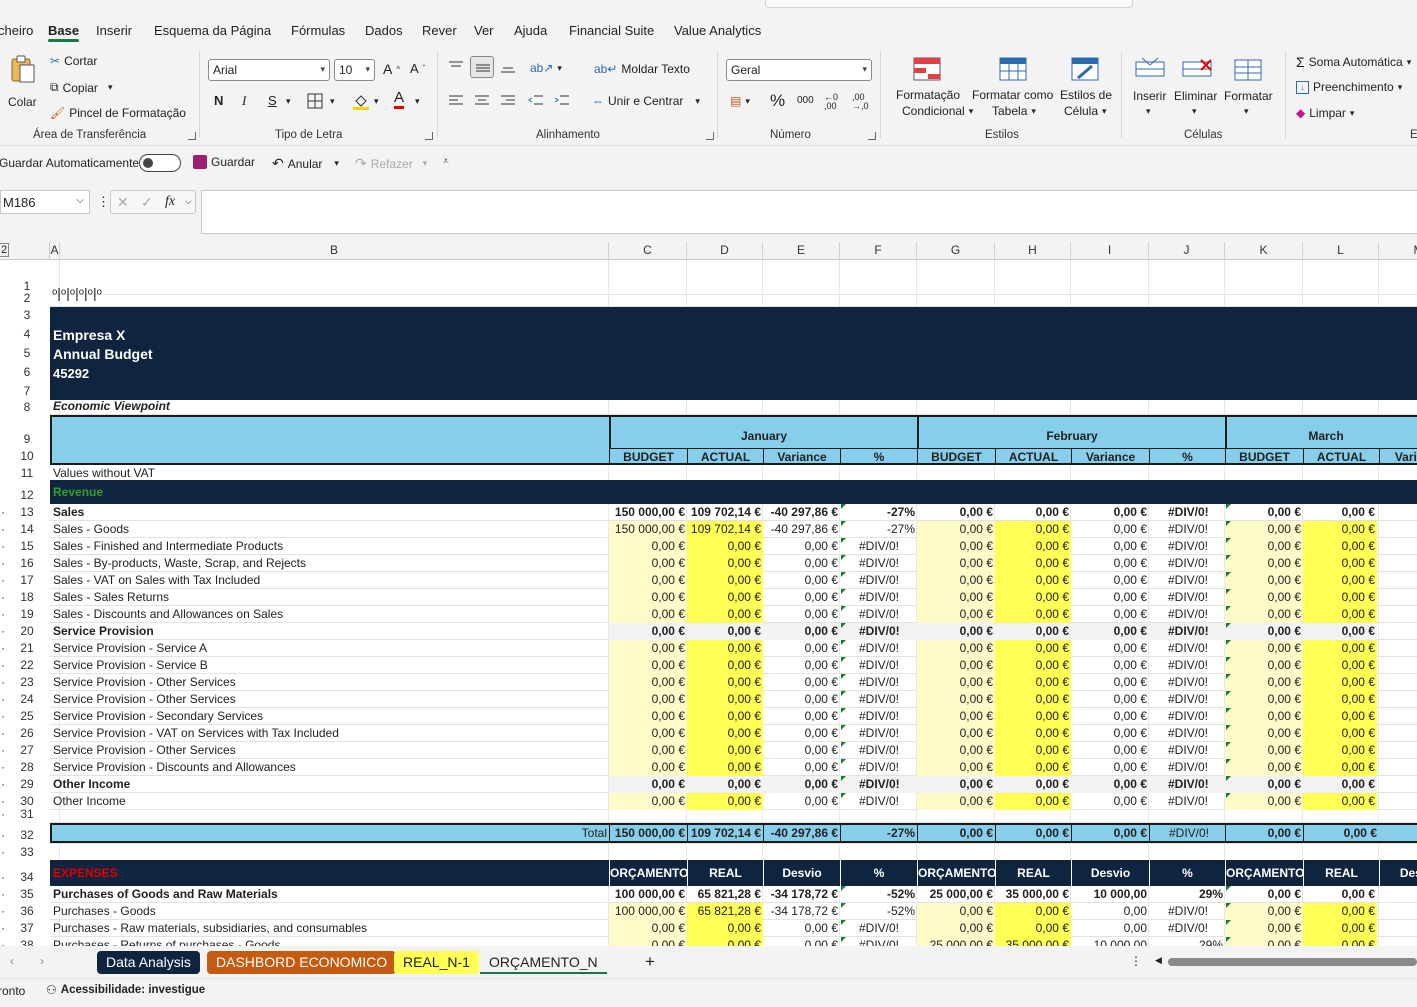  I want to click on expenses-label: EXPENSES, so click(153, 873).